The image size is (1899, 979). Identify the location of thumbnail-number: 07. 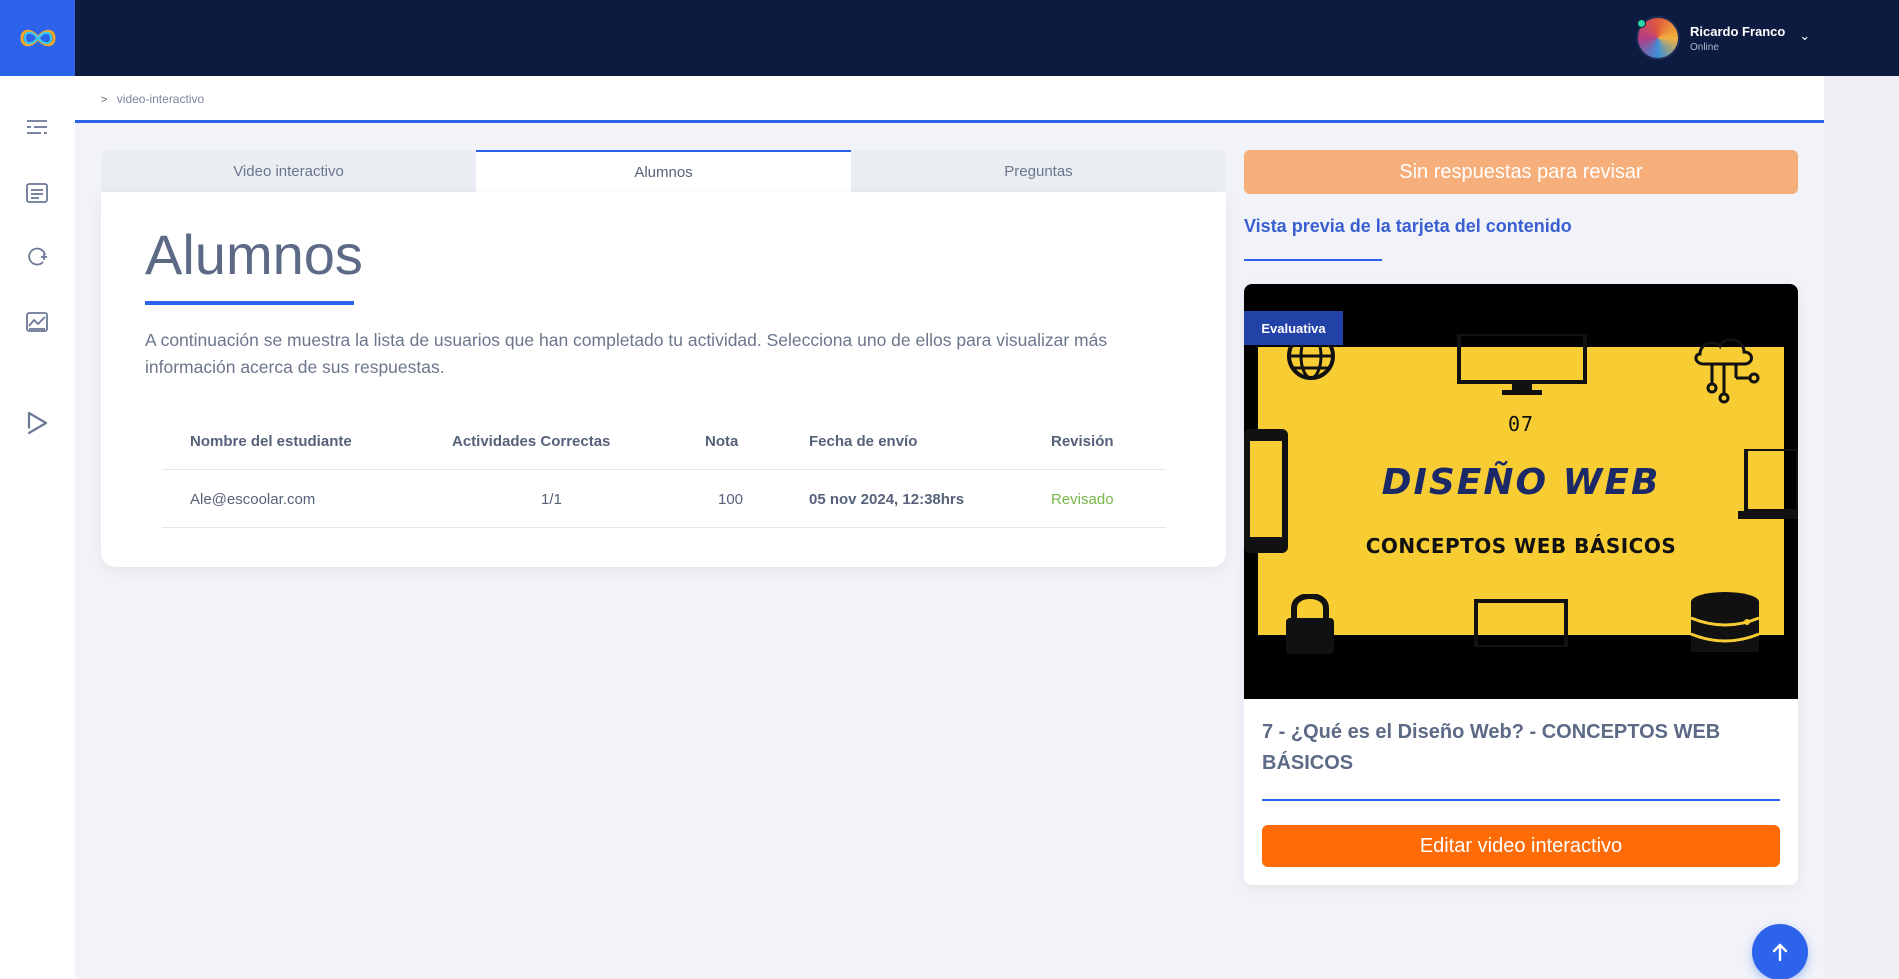
(1521, 424).